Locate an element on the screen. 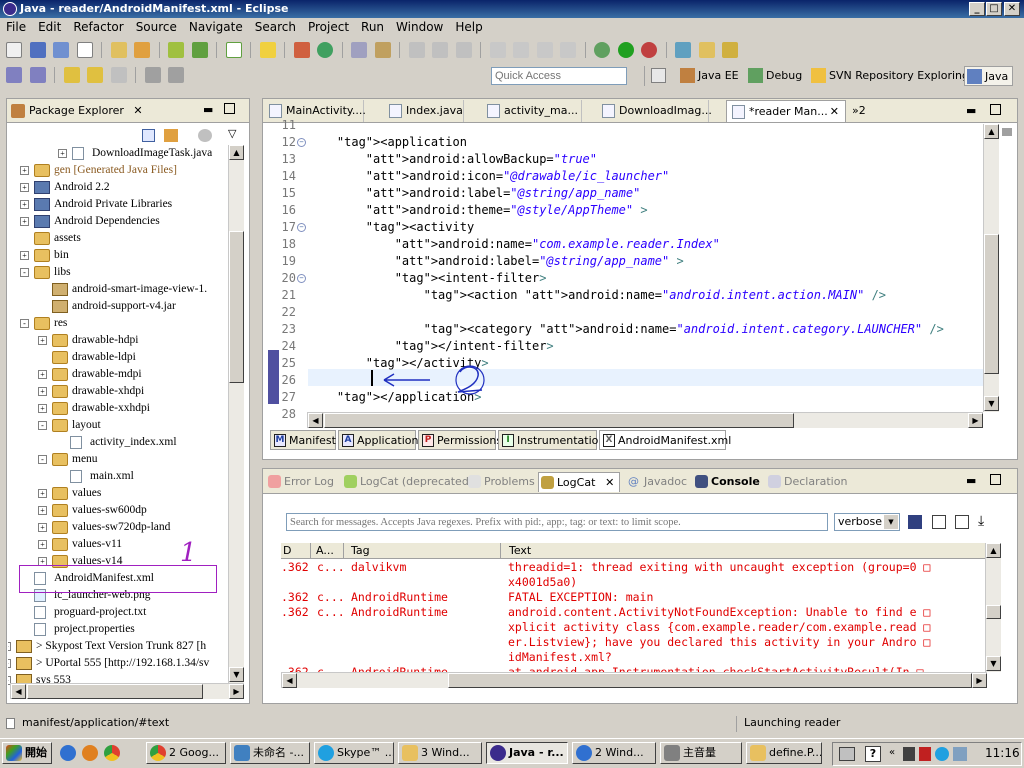 This screenshot has height=768, width=1024. menu-file: File is located at coordinates (16, 27).